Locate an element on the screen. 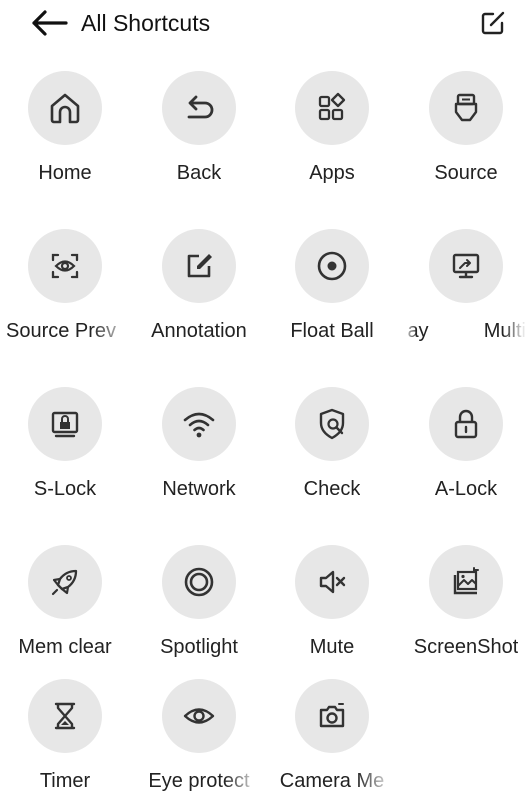  shortcut-label: S-Lock is located at coordinates (65, 489).